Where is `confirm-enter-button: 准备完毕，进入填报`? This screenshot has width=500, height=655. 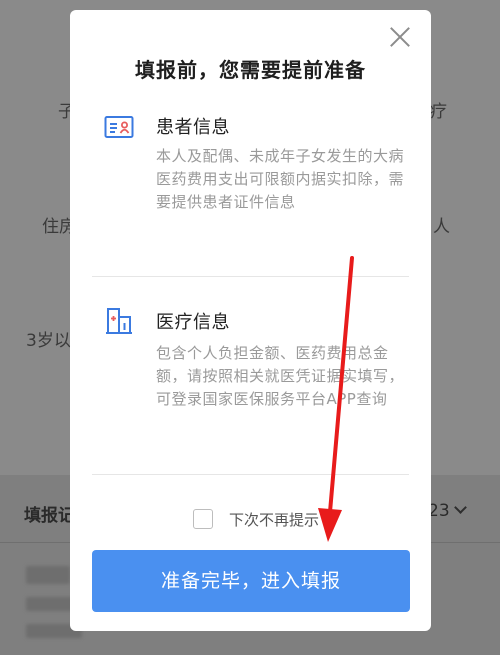
confirm-enter-button: 准备完毕，进入填报 is located at coordinates (251, 581).